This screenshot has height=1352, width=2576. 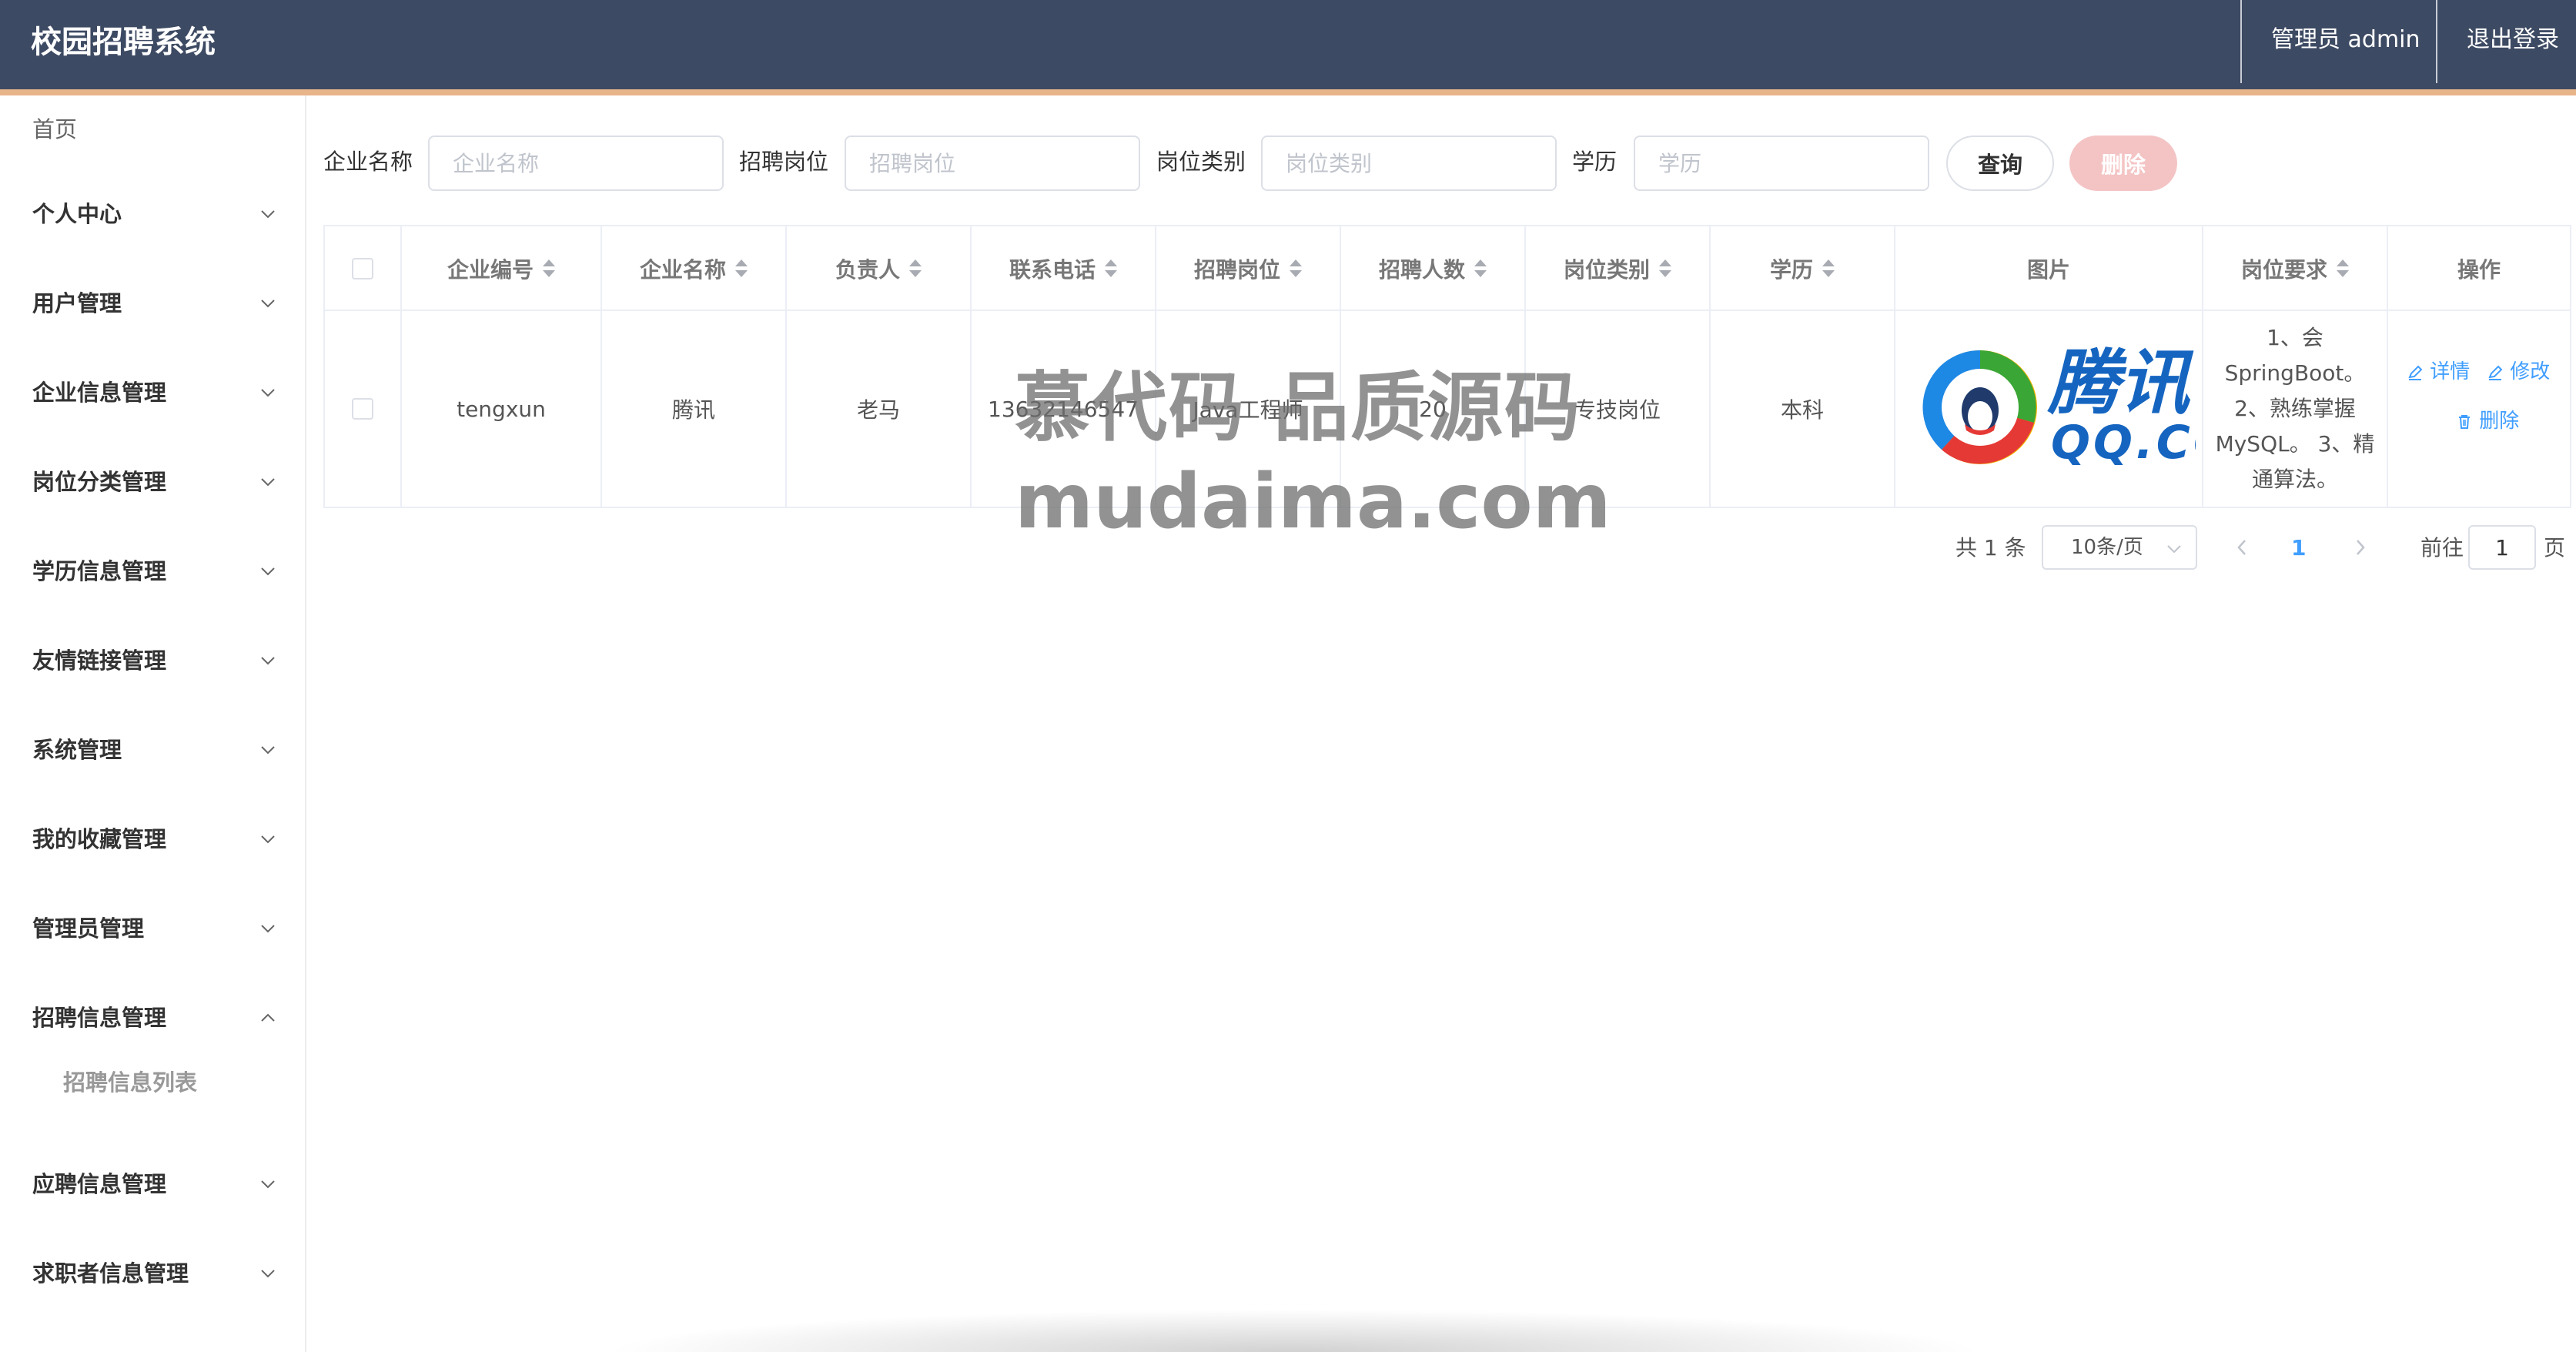 I want to click on select-all-cell, so click(x=363, y=268).